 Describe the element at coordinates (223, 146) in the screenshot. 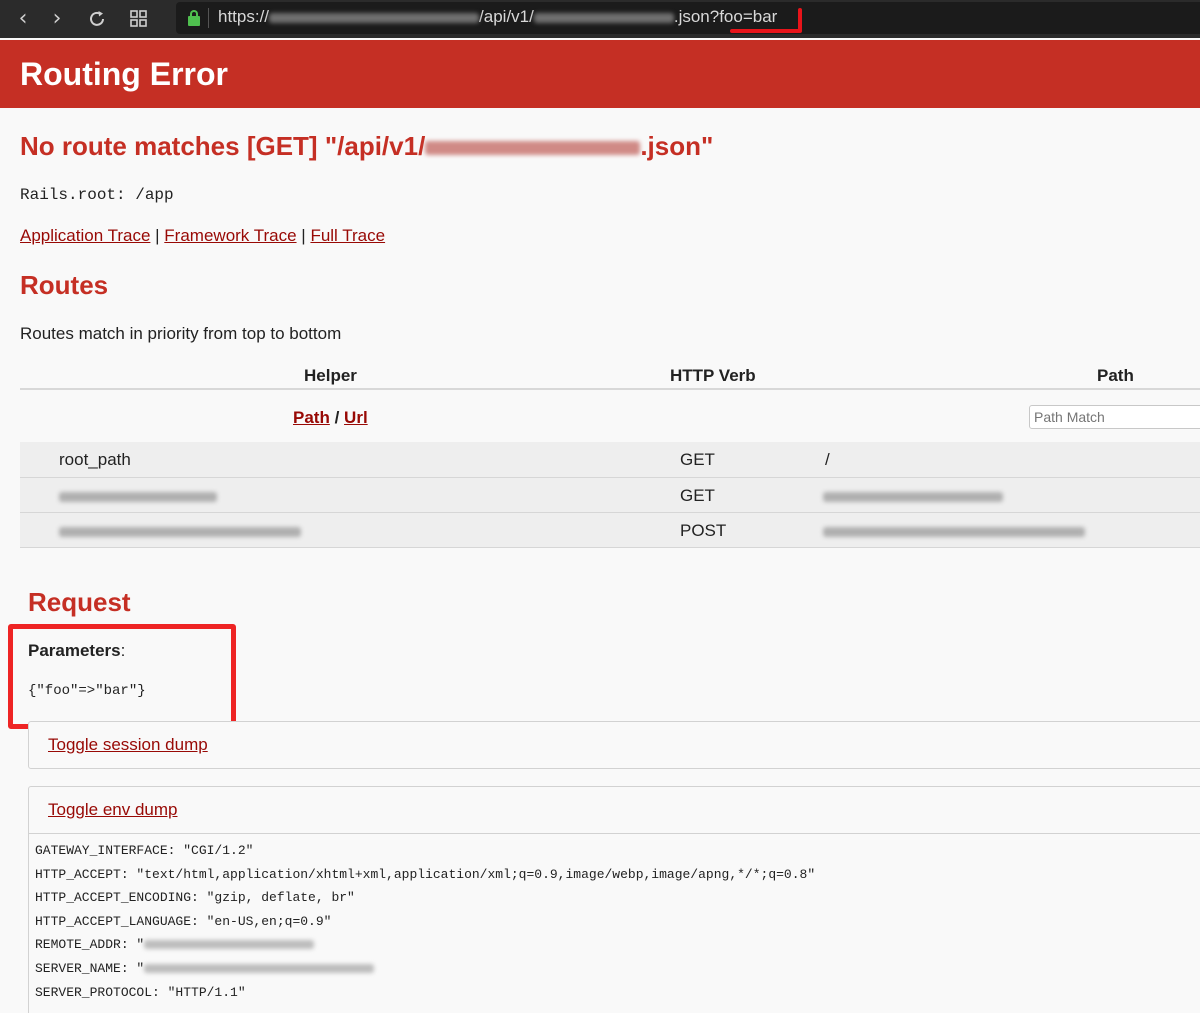

I see `error-message-prefix: No route matches [GET] "/api/v1/` at that location.